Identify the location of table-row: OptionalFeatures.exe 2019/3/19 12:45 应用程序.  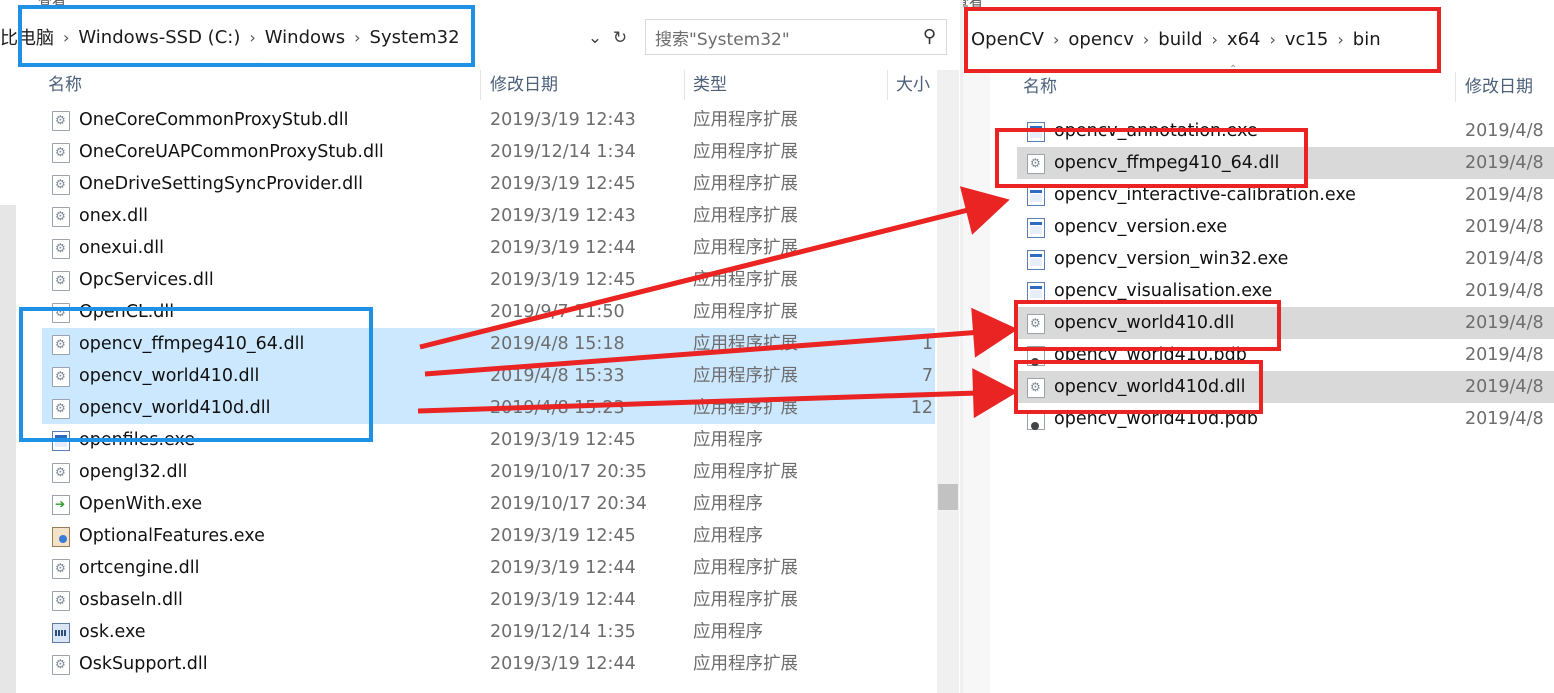
(488, 536).